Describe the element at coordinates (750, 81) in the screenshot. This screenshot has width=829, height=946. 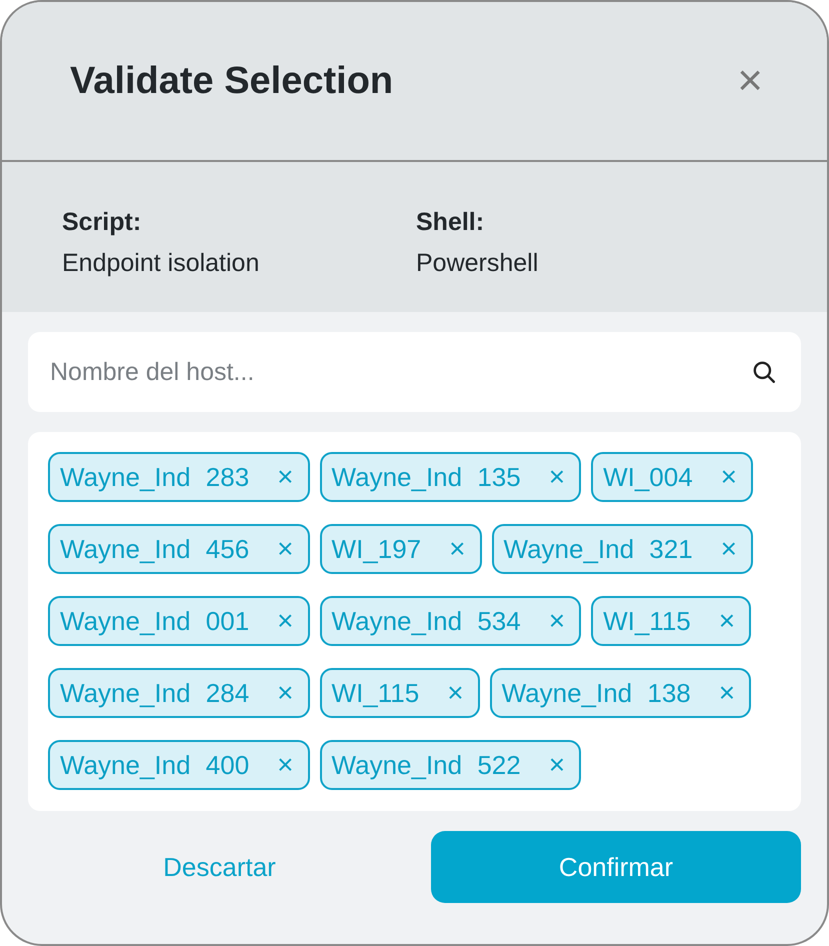
I see `close-button: ×` at that location.